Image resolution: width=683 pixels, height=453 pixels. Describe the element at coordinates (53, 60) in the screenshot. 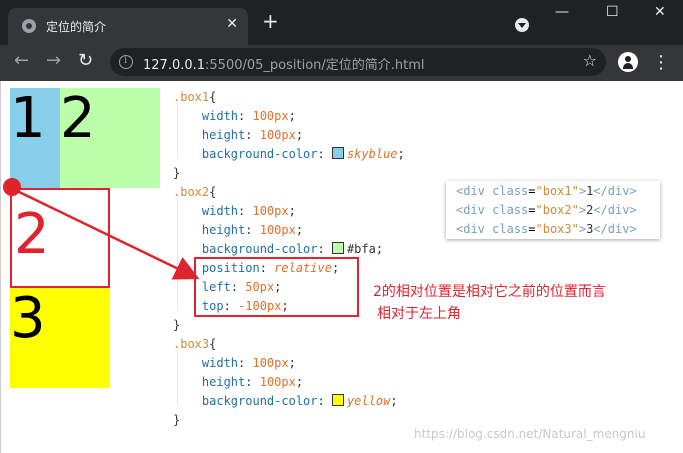

I see `forward-button: →` at that location.